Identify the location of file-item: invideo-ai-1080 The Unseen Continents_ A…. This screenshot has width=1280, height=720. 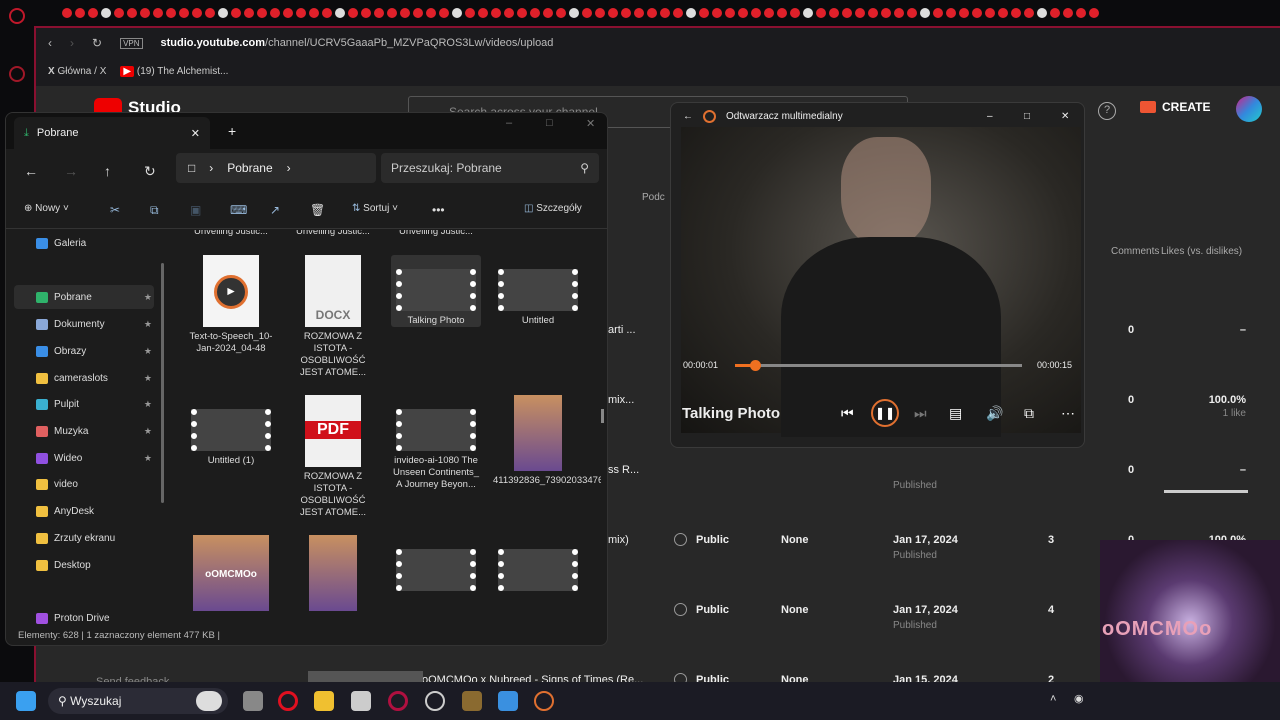
(436, 443).